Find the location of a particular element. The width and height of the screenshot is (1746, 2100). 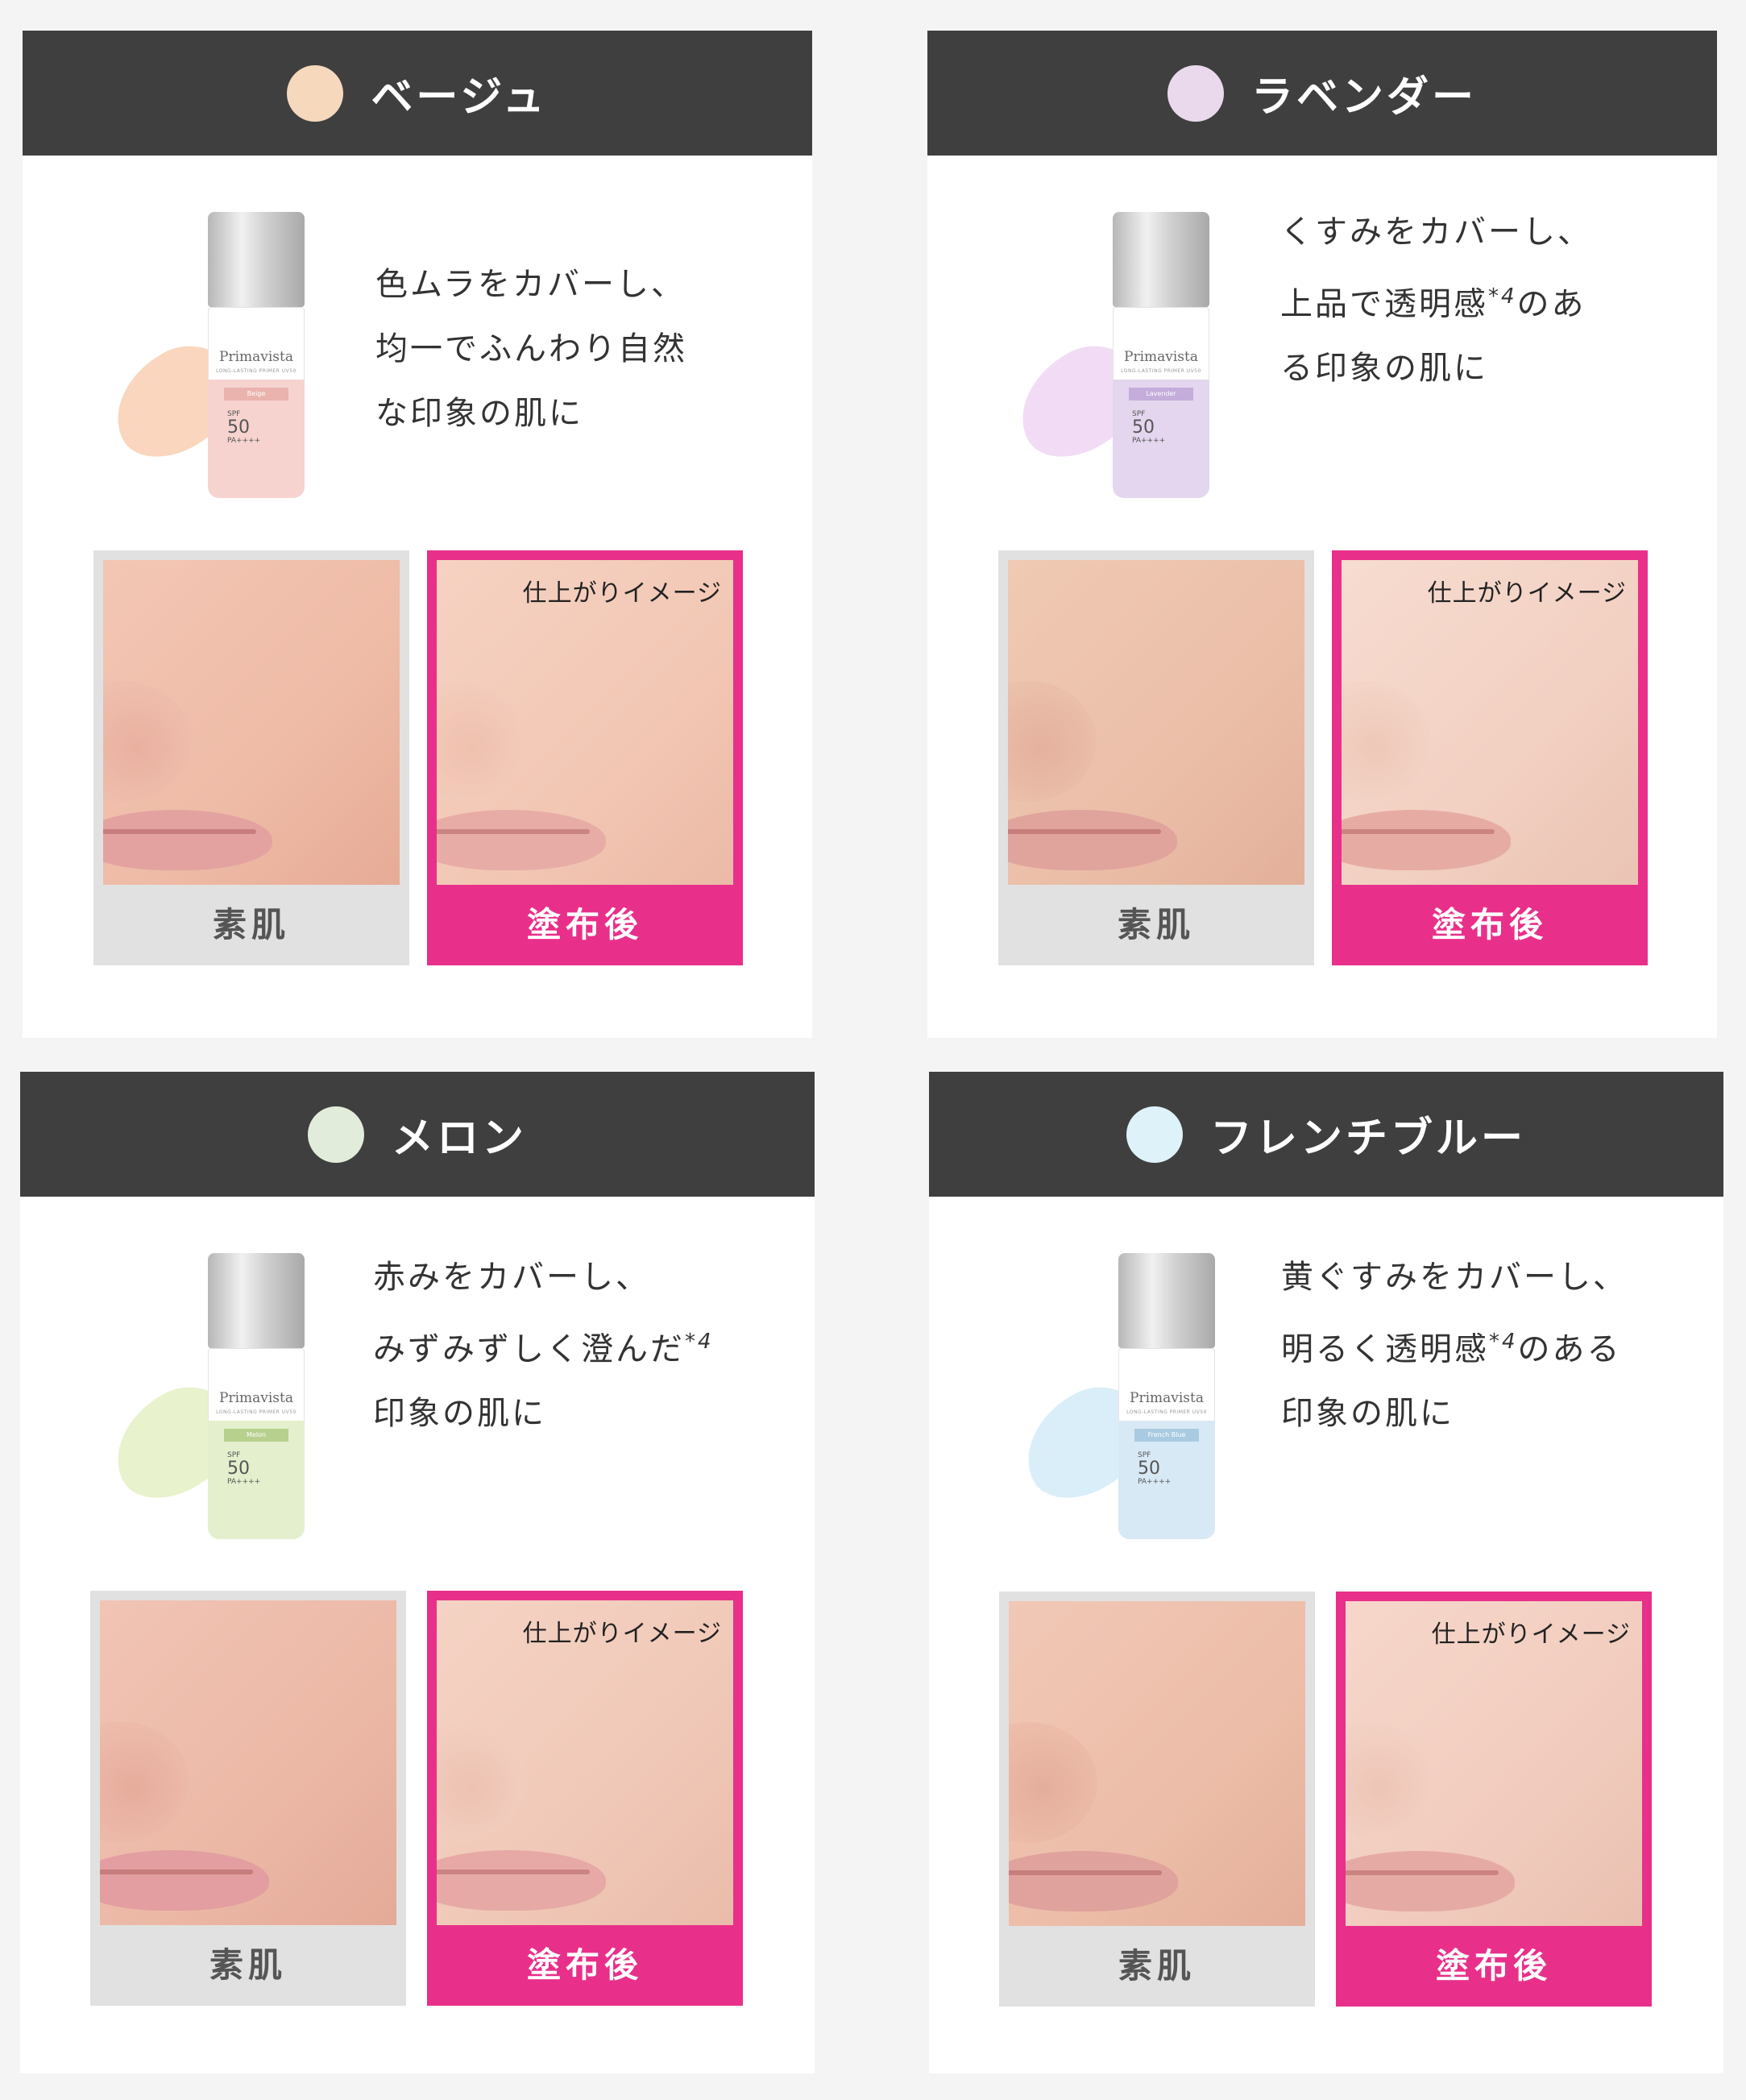

card-title: ベージュ is located at coordinates (460, 97).